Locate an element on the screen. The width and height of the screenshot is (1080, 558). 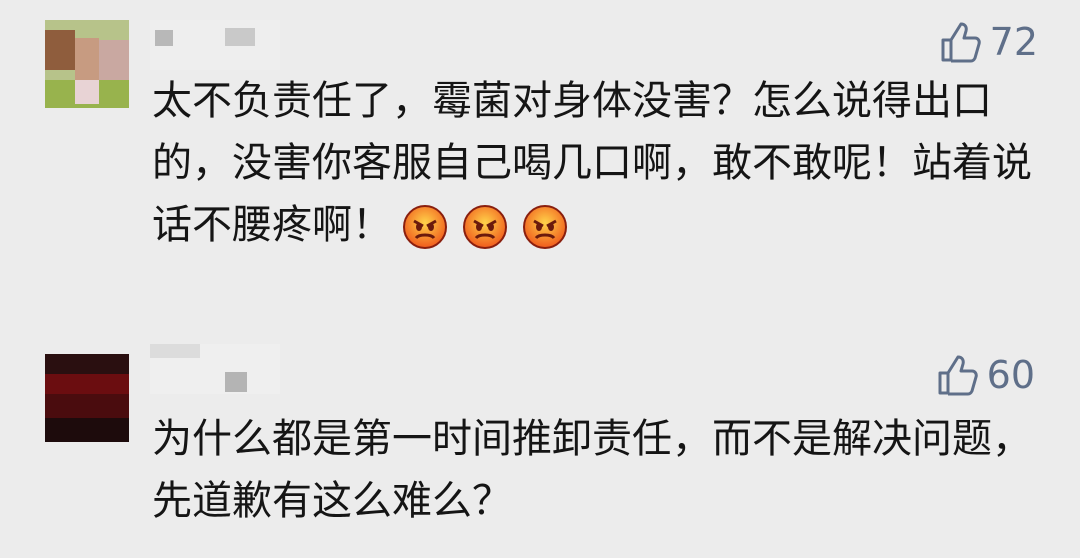
like-button: 60 is located at coordinates (985, 375).